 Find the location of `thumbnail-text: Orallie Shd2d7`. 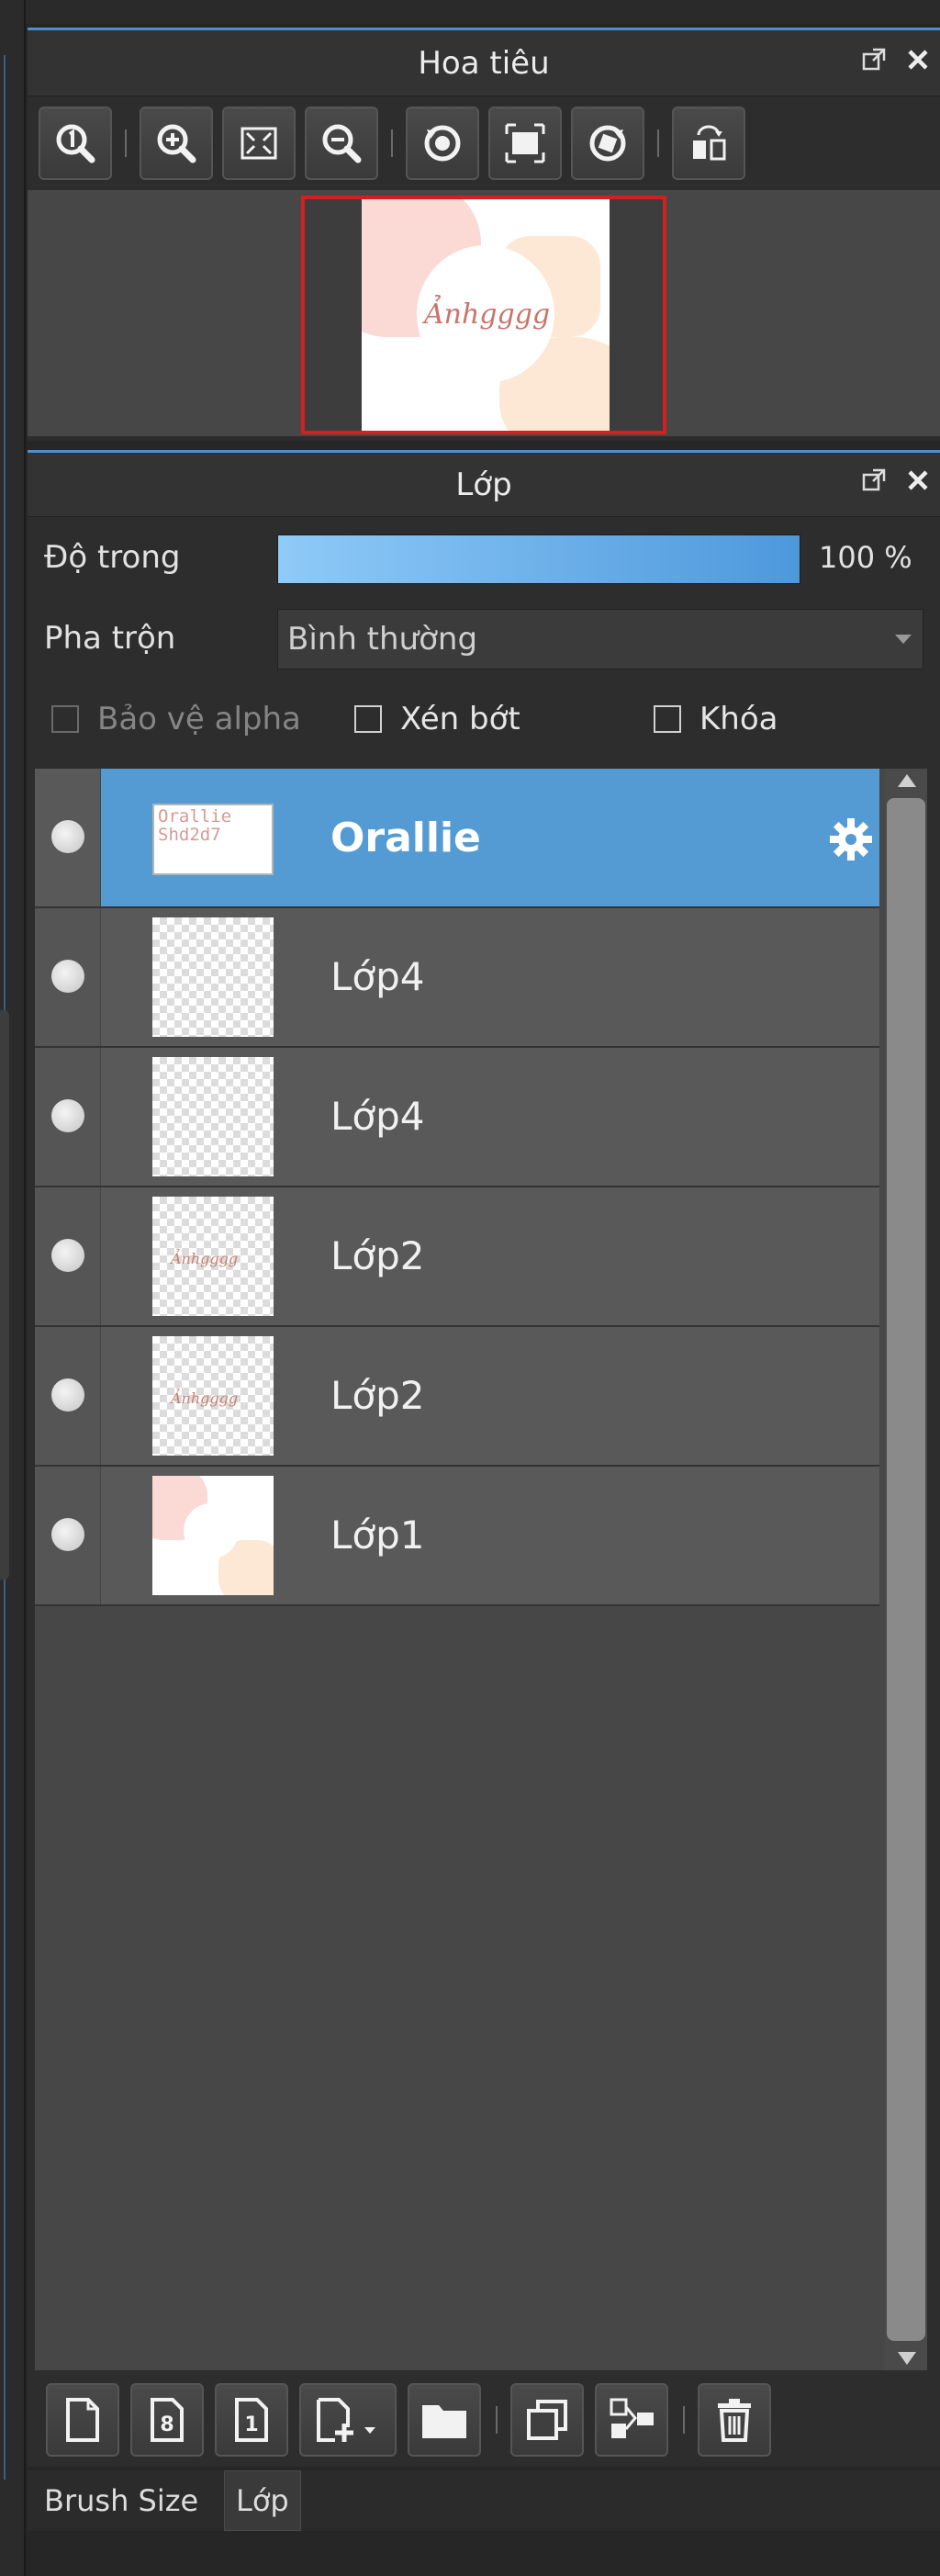

thumbnail-text: Orallie Shd2d7 is located at coordinates (195, 825).